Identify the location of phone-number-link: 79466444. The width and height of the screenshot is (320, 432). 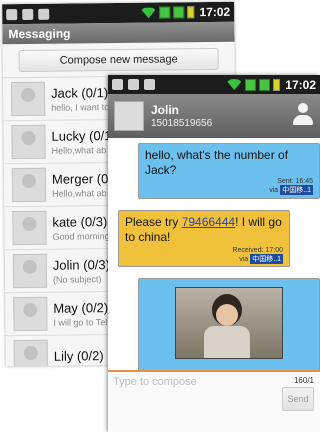
(208, 222).